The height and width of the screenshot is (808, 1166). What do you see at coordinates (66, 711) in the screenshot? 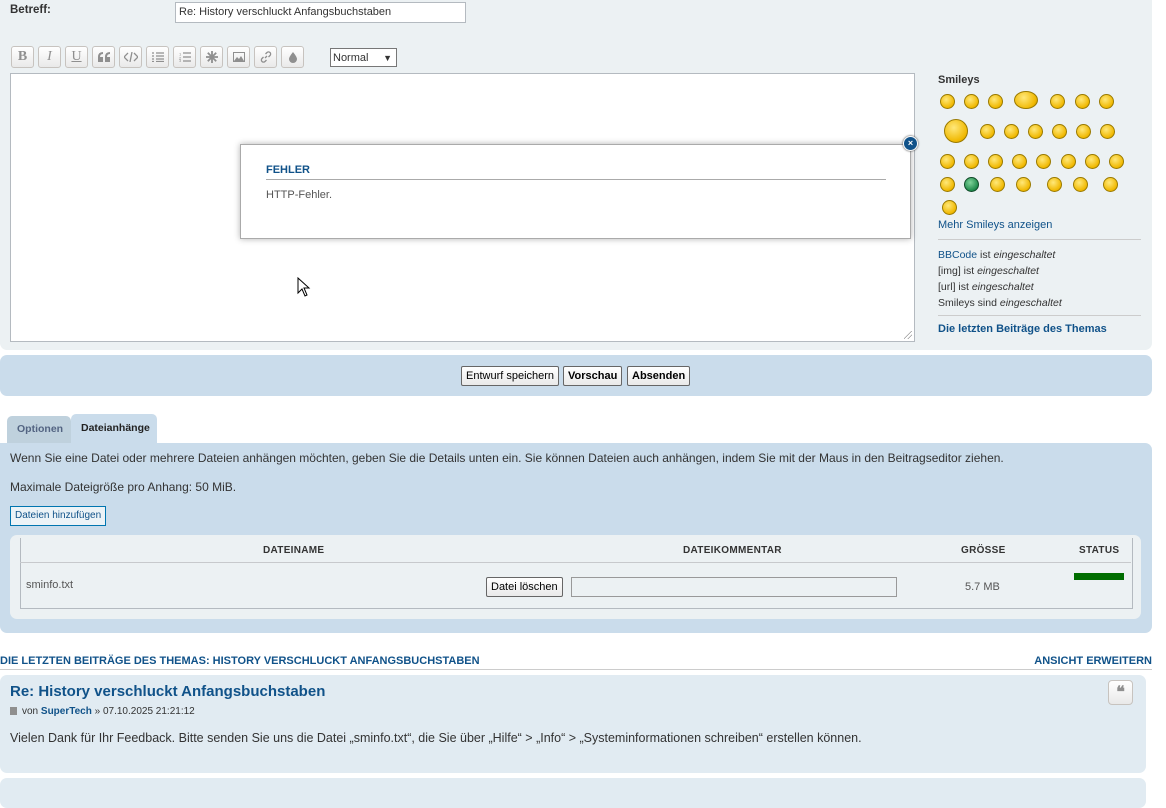
I see `post-author: SuperTech` at bounding box center [66, 711].